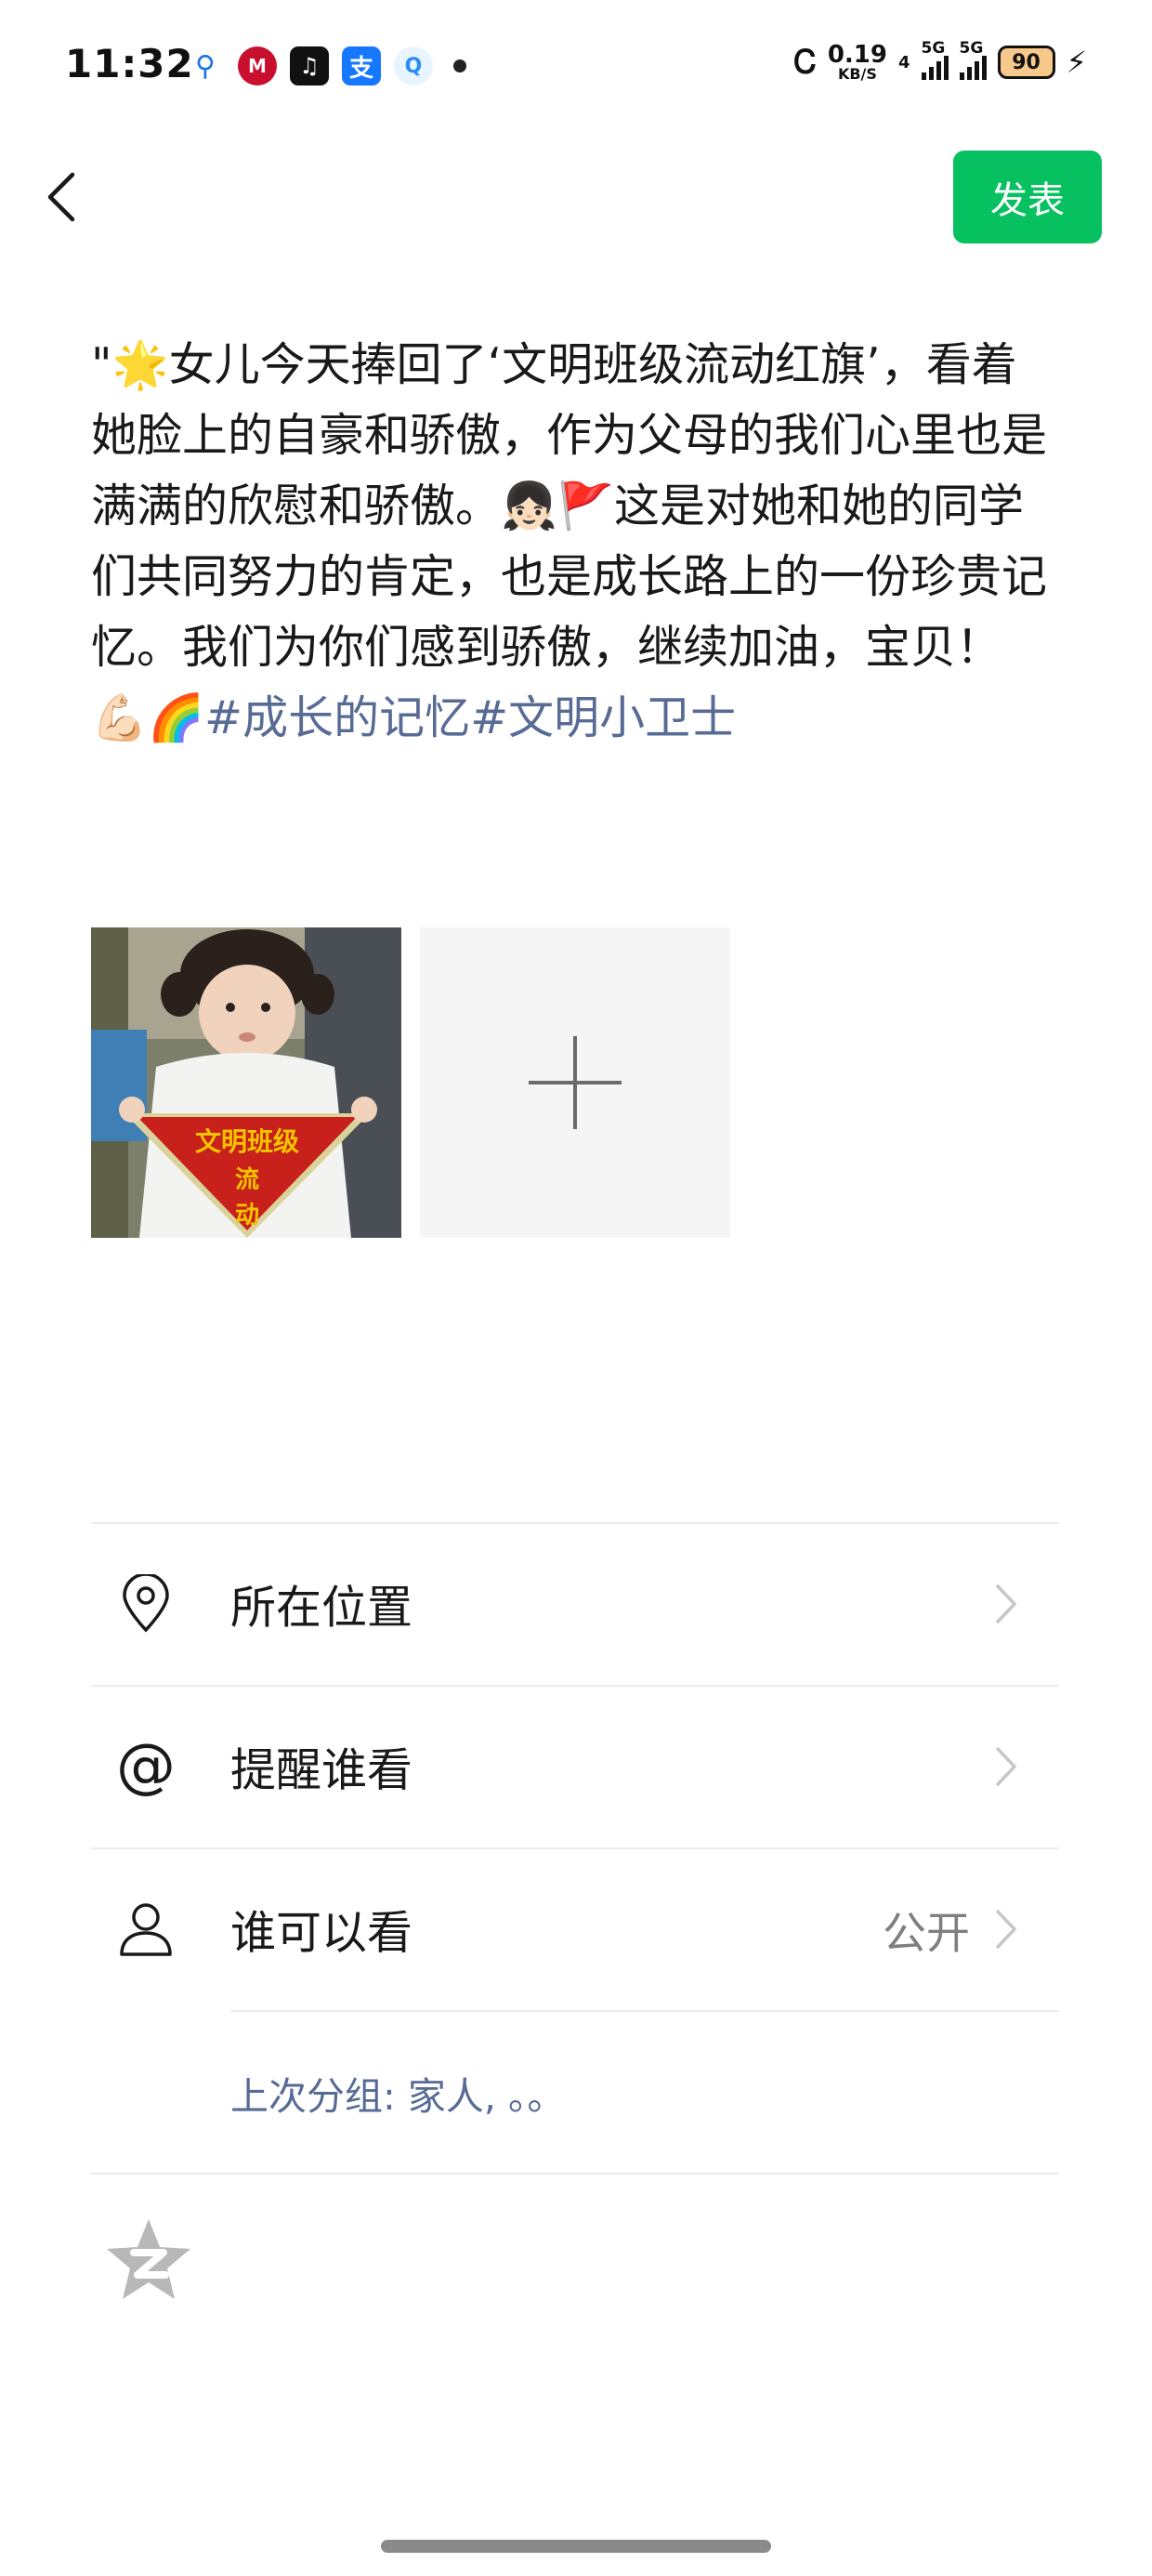 This screenshot has width=1152, height=2576. I want to click on rainbow-emoji-icon: 🌈, so click(176, 717).